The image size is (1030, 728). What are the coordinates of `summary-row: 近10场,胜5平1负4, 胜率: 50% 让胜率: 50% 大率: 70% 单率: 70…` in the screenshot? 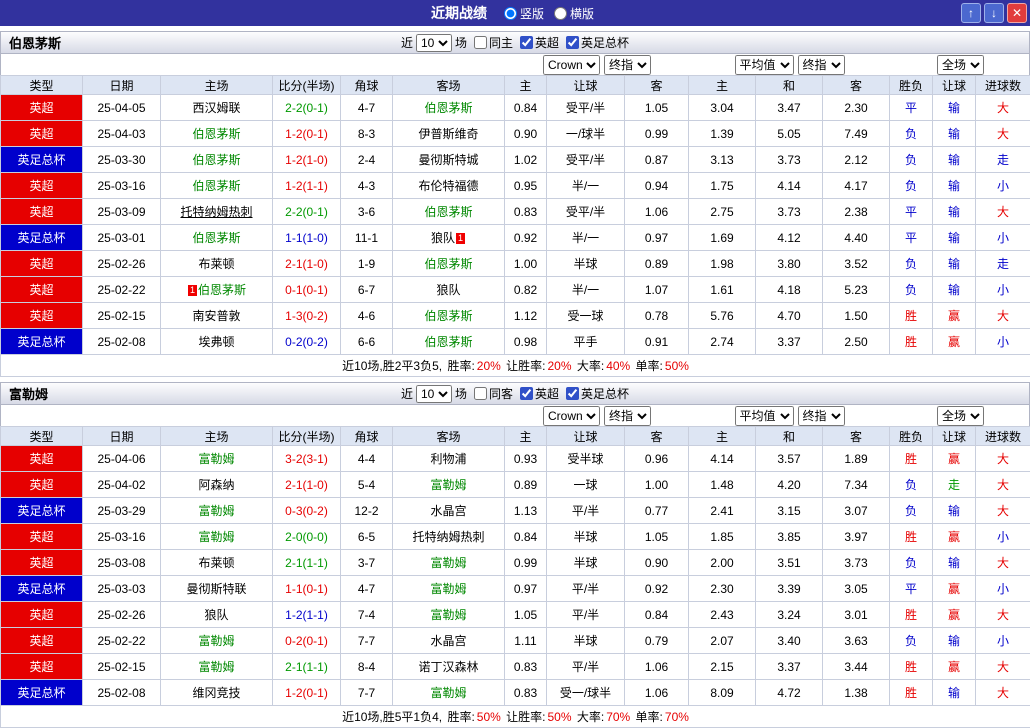 It's located at (515, 716).